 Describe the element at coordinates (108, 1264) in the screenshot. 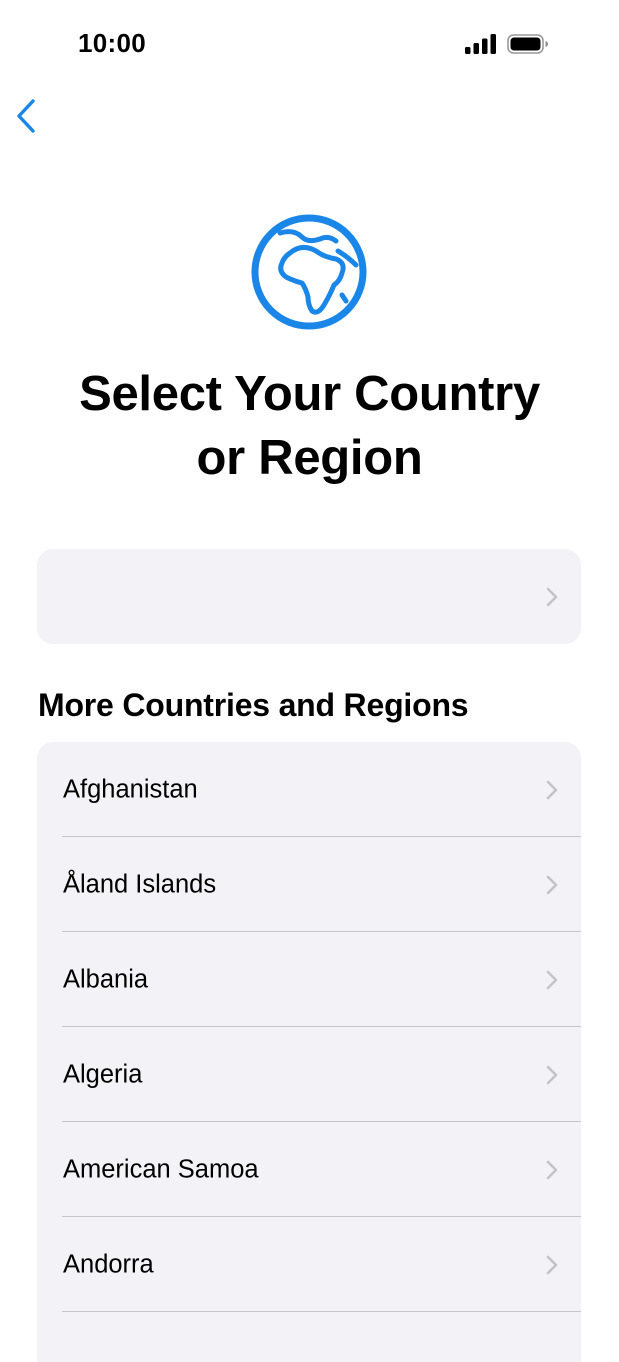

I see `list-item-label: Andorra` at that location.